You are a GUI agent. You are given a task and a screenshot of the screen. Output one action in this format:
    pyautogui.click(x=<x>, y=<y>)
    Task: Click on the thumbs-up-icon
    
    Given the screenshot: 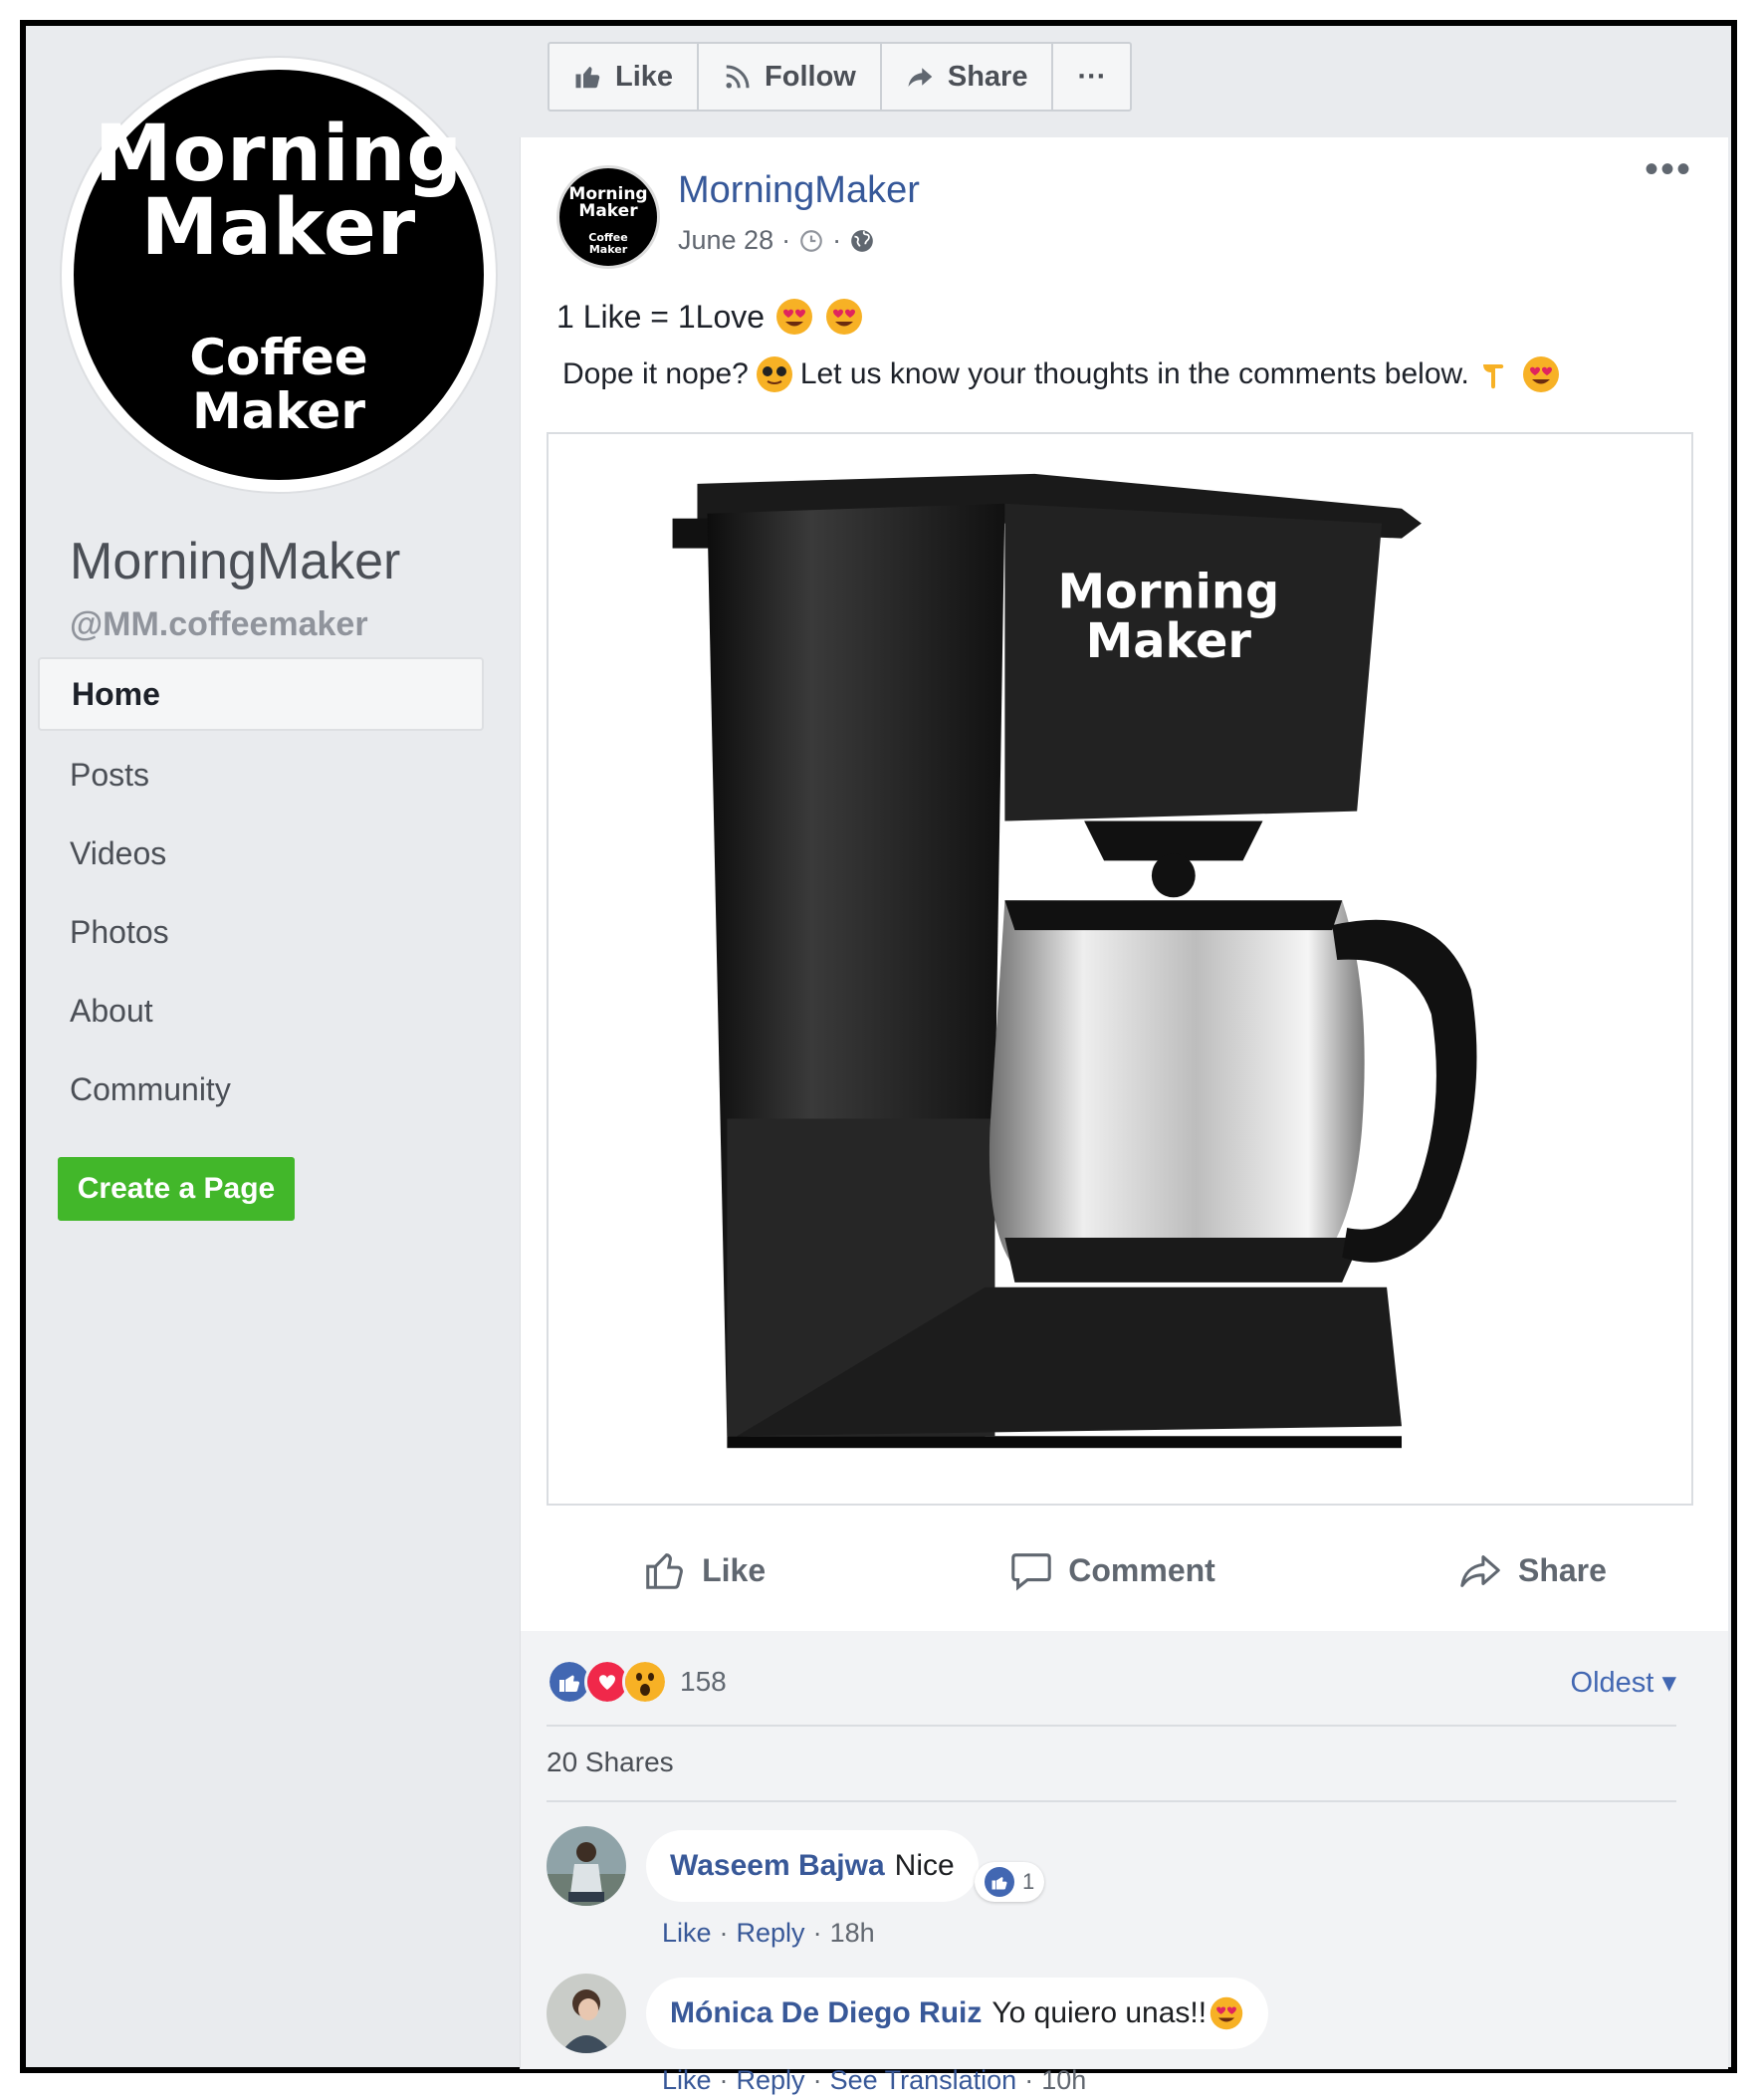 What is the action you would take?
    pyautogui.click(x=587, y=78)
    